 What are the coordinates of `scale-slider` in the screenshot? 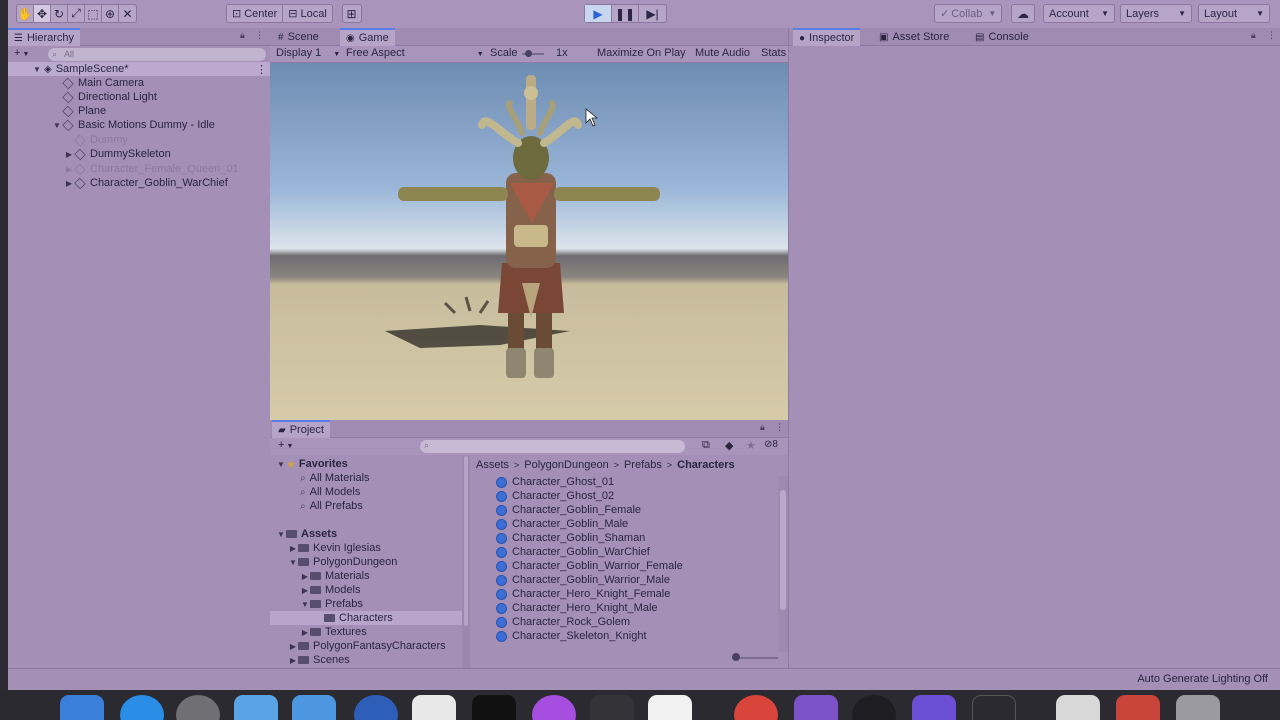 It's located at (533, 53).